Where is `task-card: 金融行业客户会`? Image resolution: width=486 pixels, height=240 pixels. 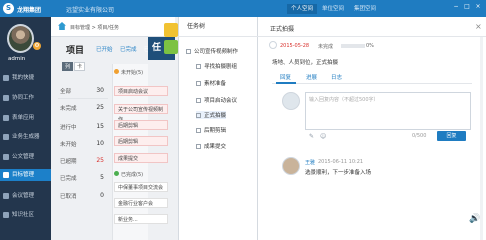
task-card: 金融行业客户会 is located at coordinates (141, 203).